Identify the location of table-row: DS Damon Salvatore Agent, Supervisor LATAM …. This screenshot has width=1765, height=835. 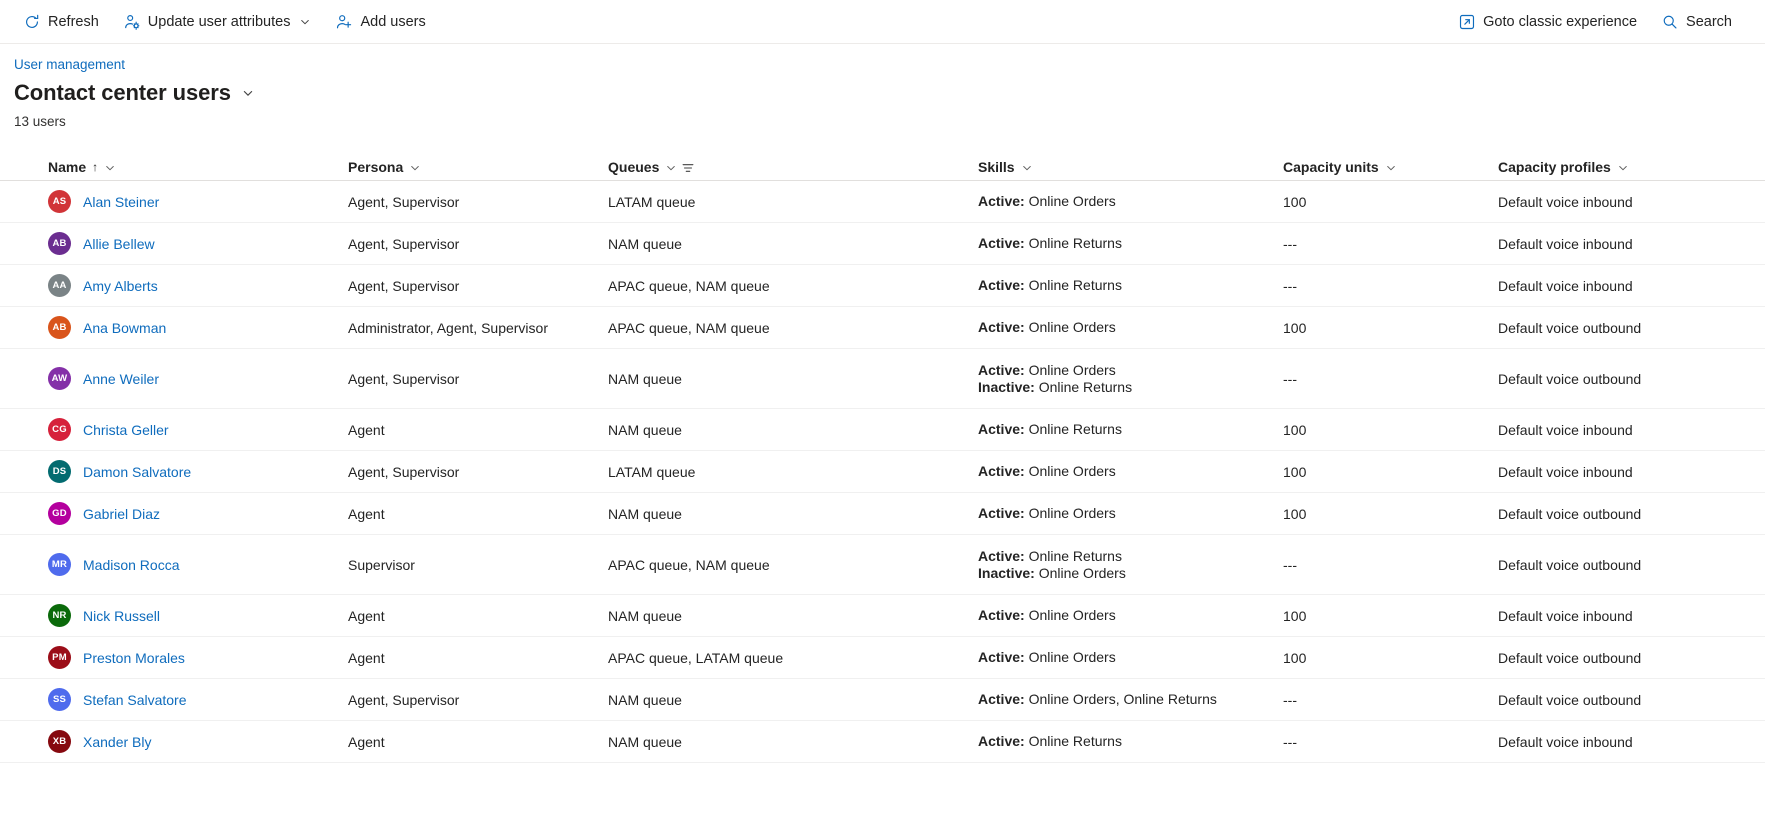
(882, 472).